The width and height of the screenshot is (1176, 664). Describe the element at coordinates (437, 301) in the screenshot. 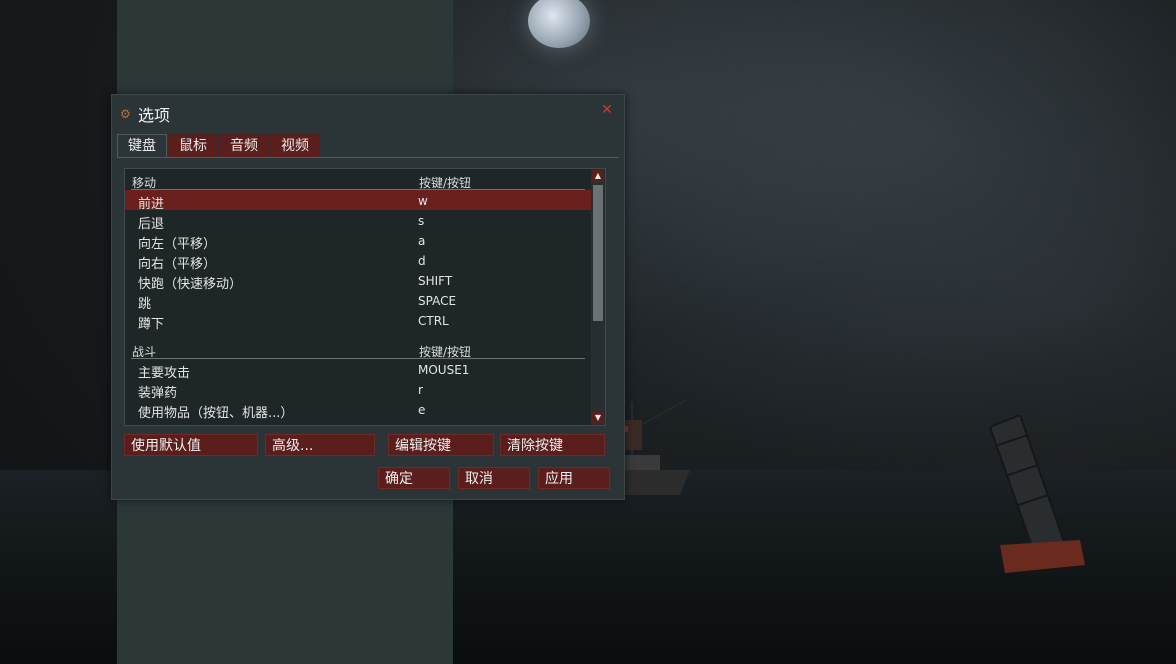

I see `key-label: SPACE` at that location.